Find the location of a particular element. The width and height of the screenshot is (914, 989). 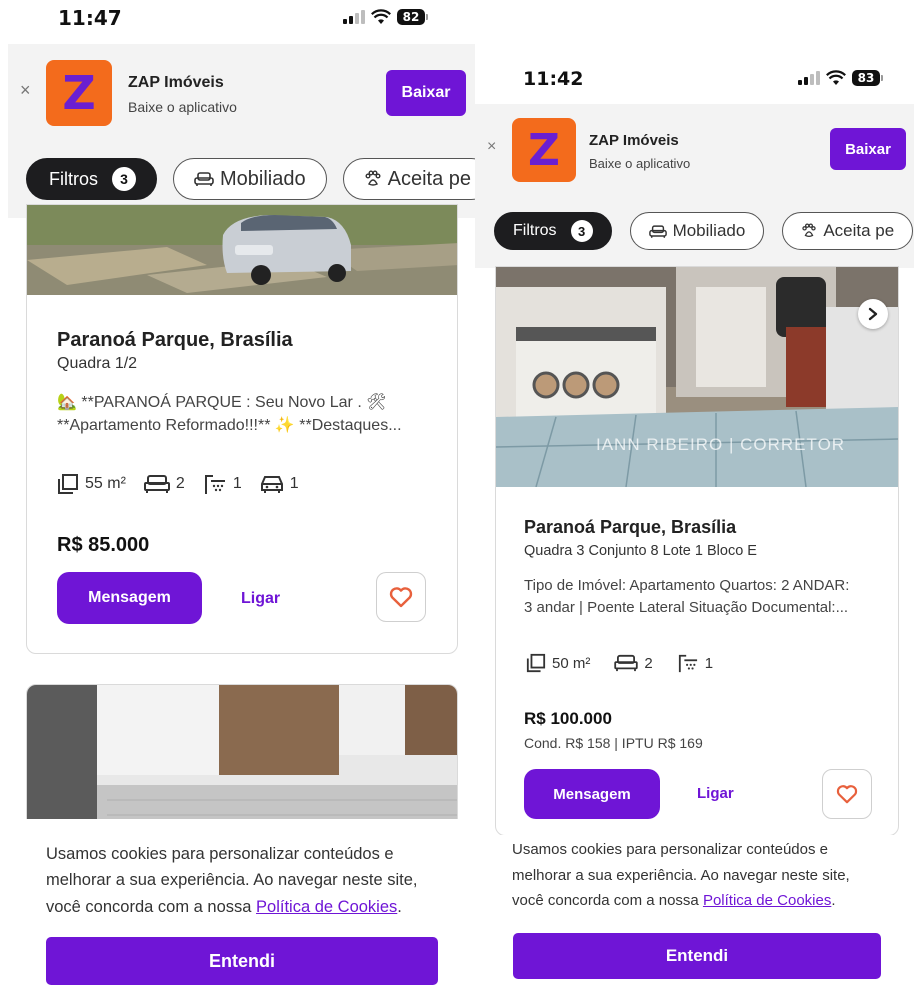

car-icon is located at coordinates (271, 484).